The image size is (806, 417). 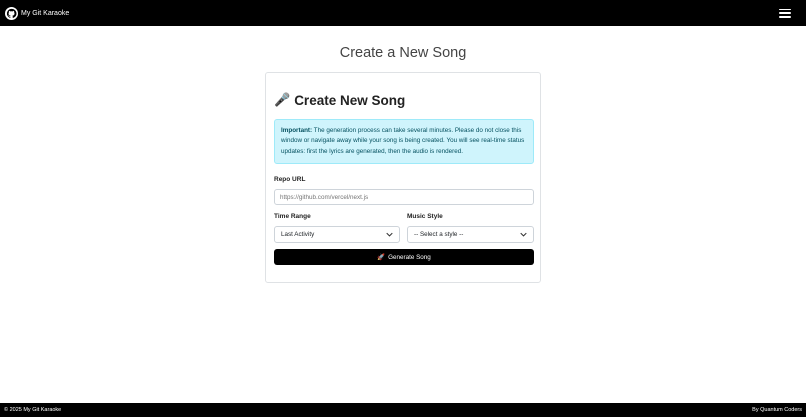 What do you see at coordinates (777, 410) in the screenshot?
I see `footer-credit: By Quantum Coders` at bounding box center [777, 410].